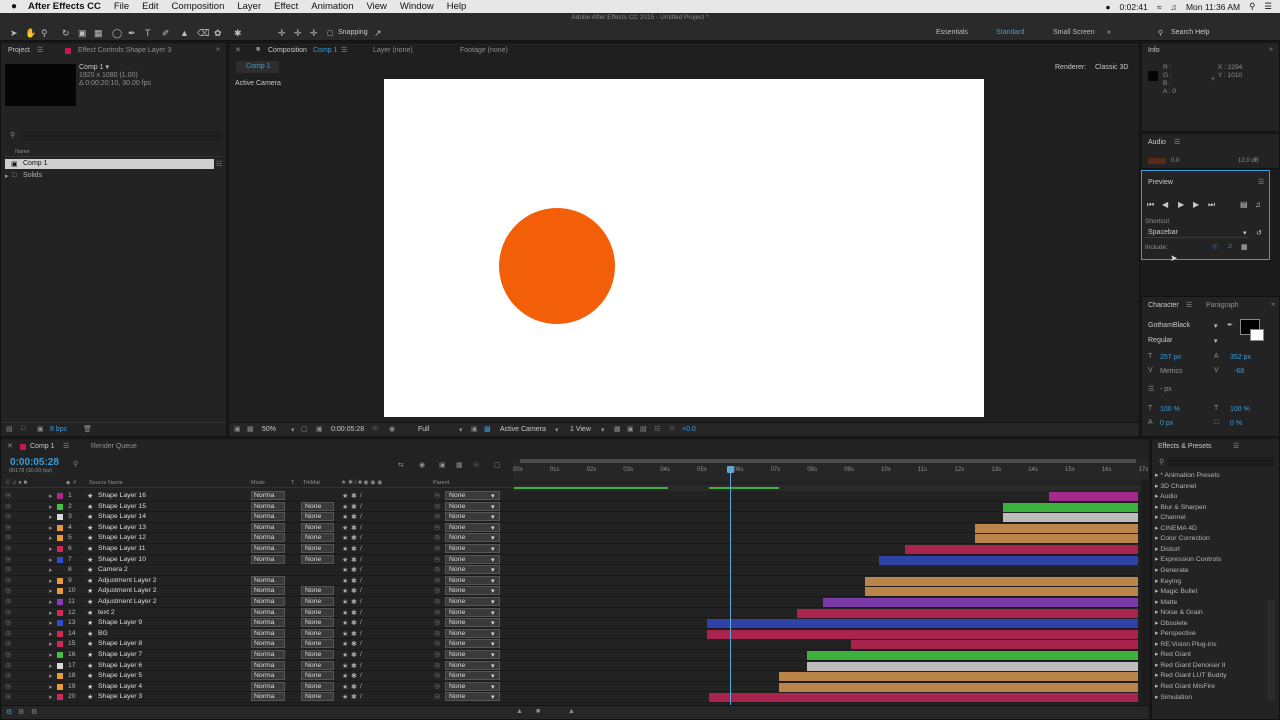  What do you see at coordinates (34, 462) in the screenshot?
I see `timeline-timecode: 0:00:05:28` at bounding box center [34, 462].